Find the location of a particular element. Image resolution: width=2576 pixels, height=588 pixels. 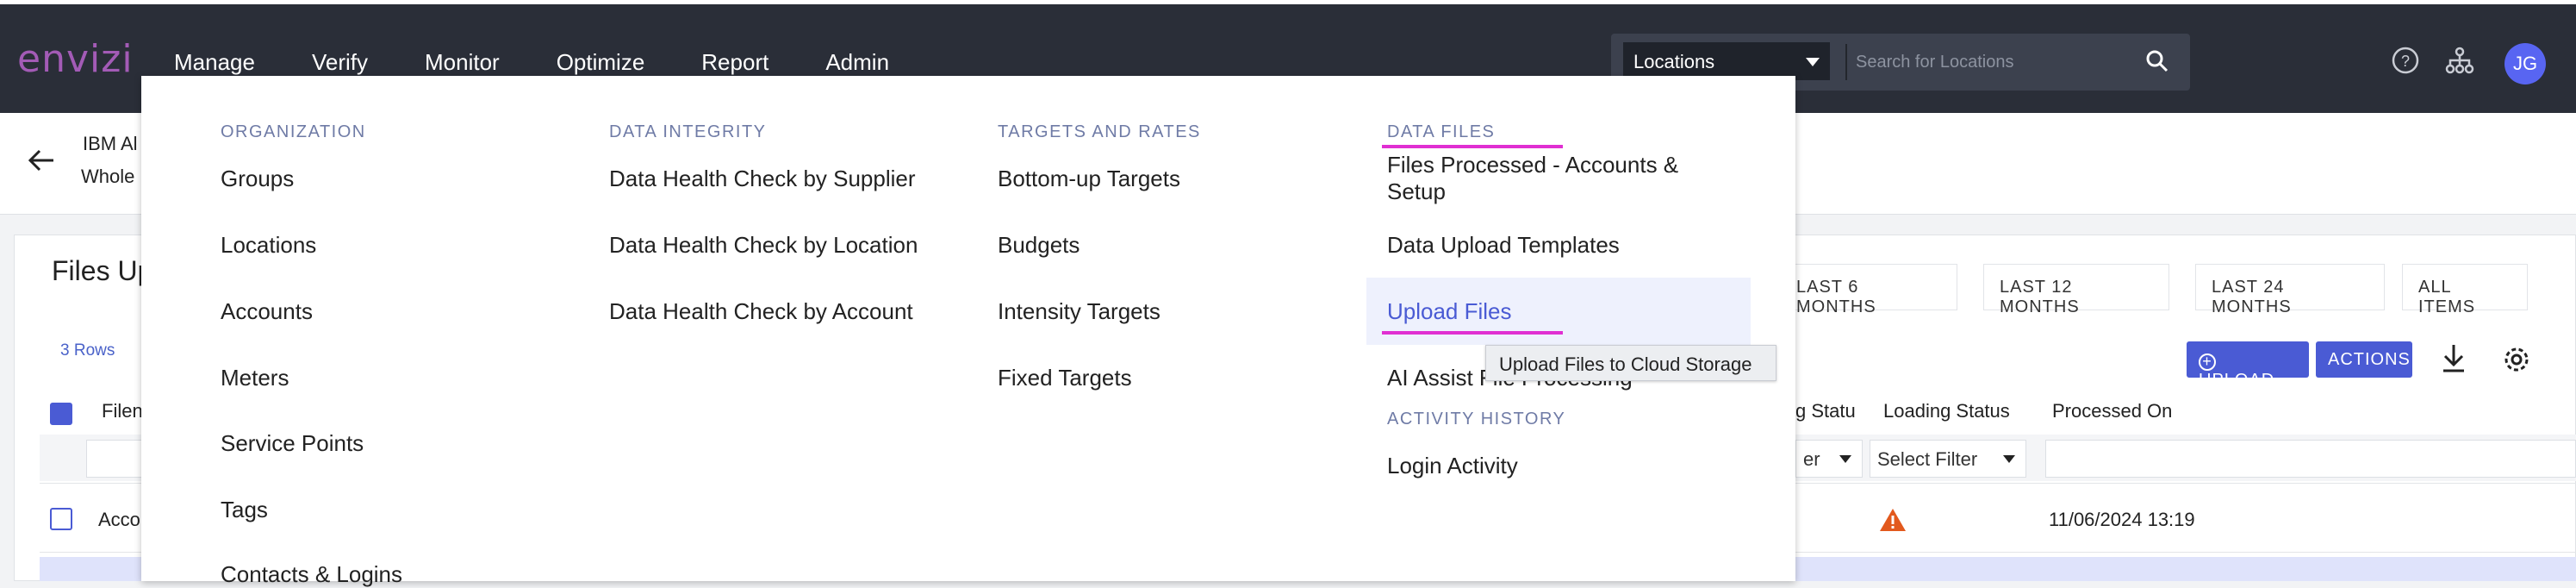

search-scope-label: Locations is located at coordinates (1674, 62).